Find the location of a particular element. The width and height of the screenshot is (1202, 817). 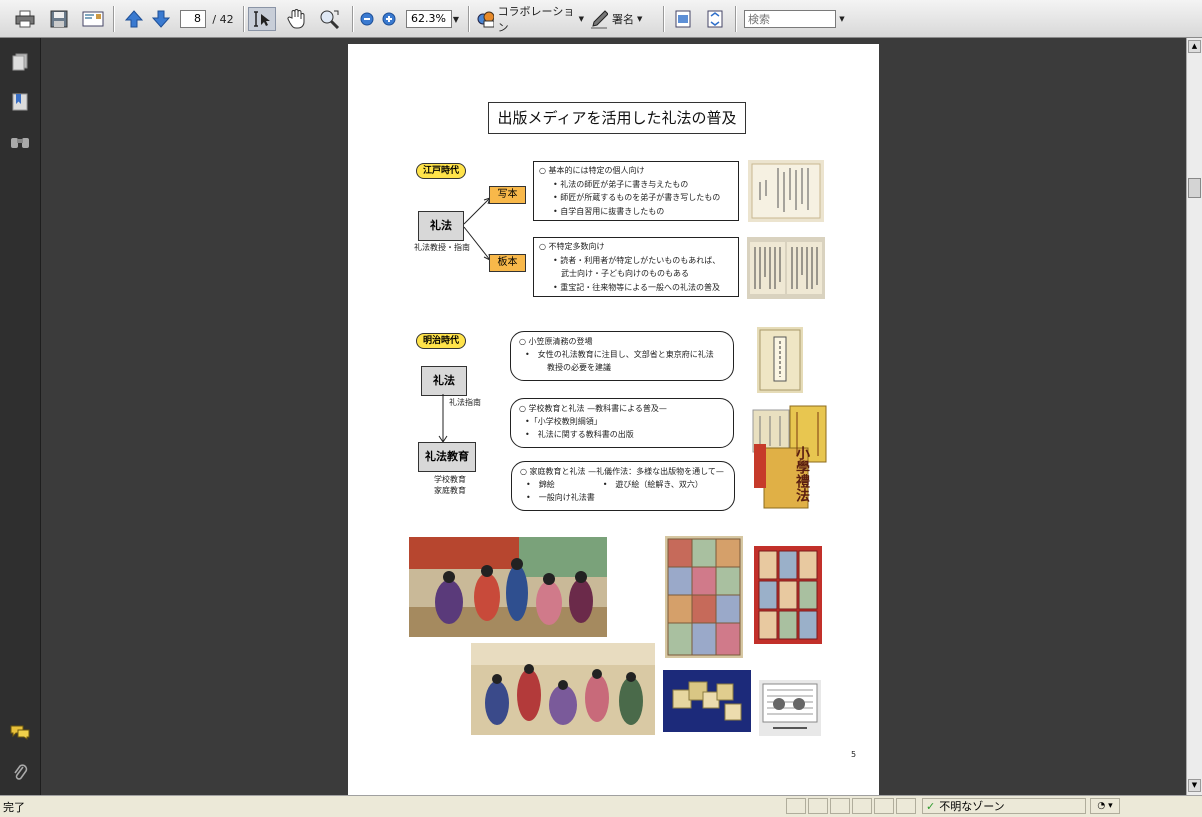

comments-panel-button is located at coordinates (20, 732).